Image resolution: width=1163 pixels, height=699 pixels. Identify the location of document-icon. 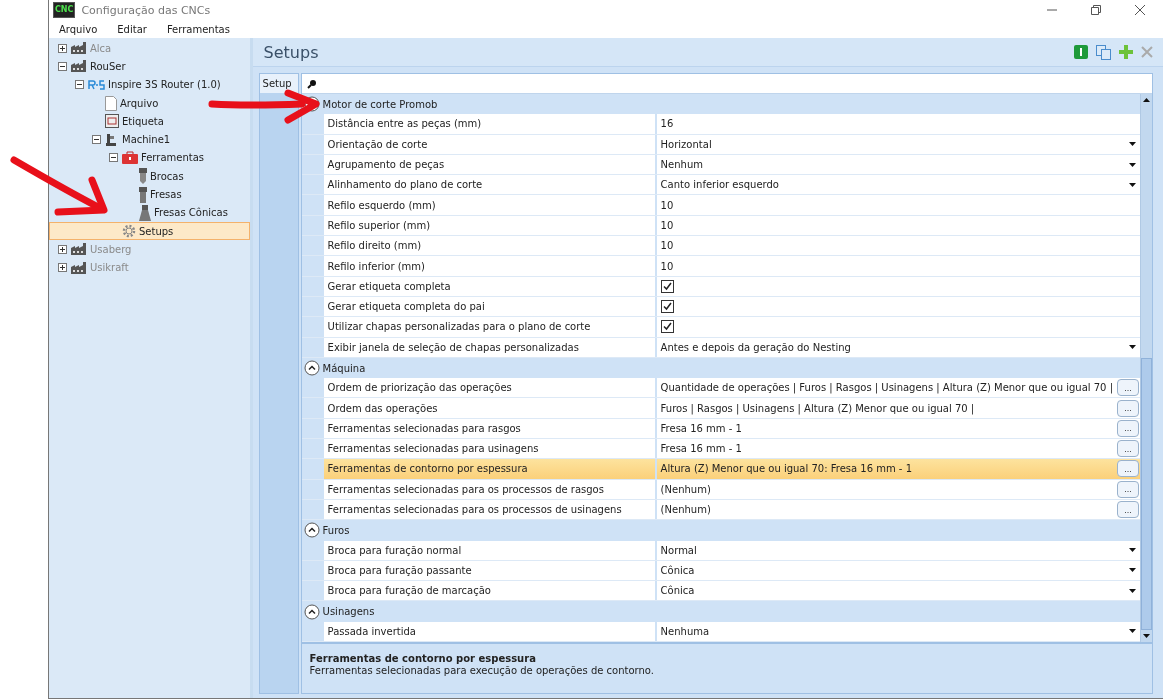
(111, 103).